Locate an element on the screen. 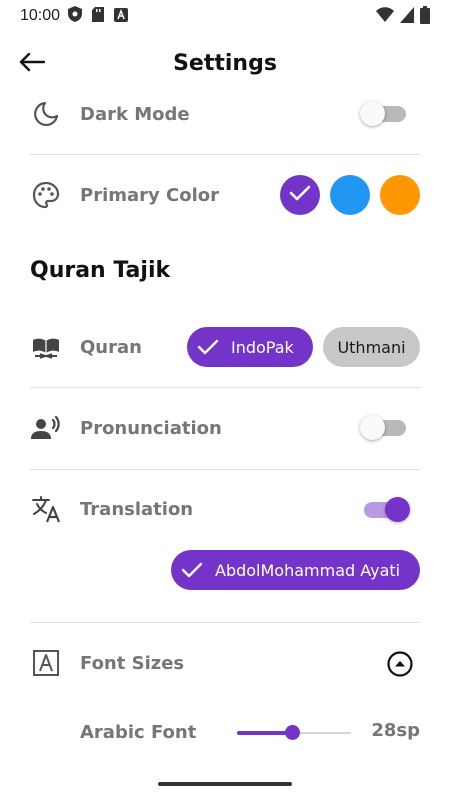  page-title: Settings is located at coordinates (225, 63).